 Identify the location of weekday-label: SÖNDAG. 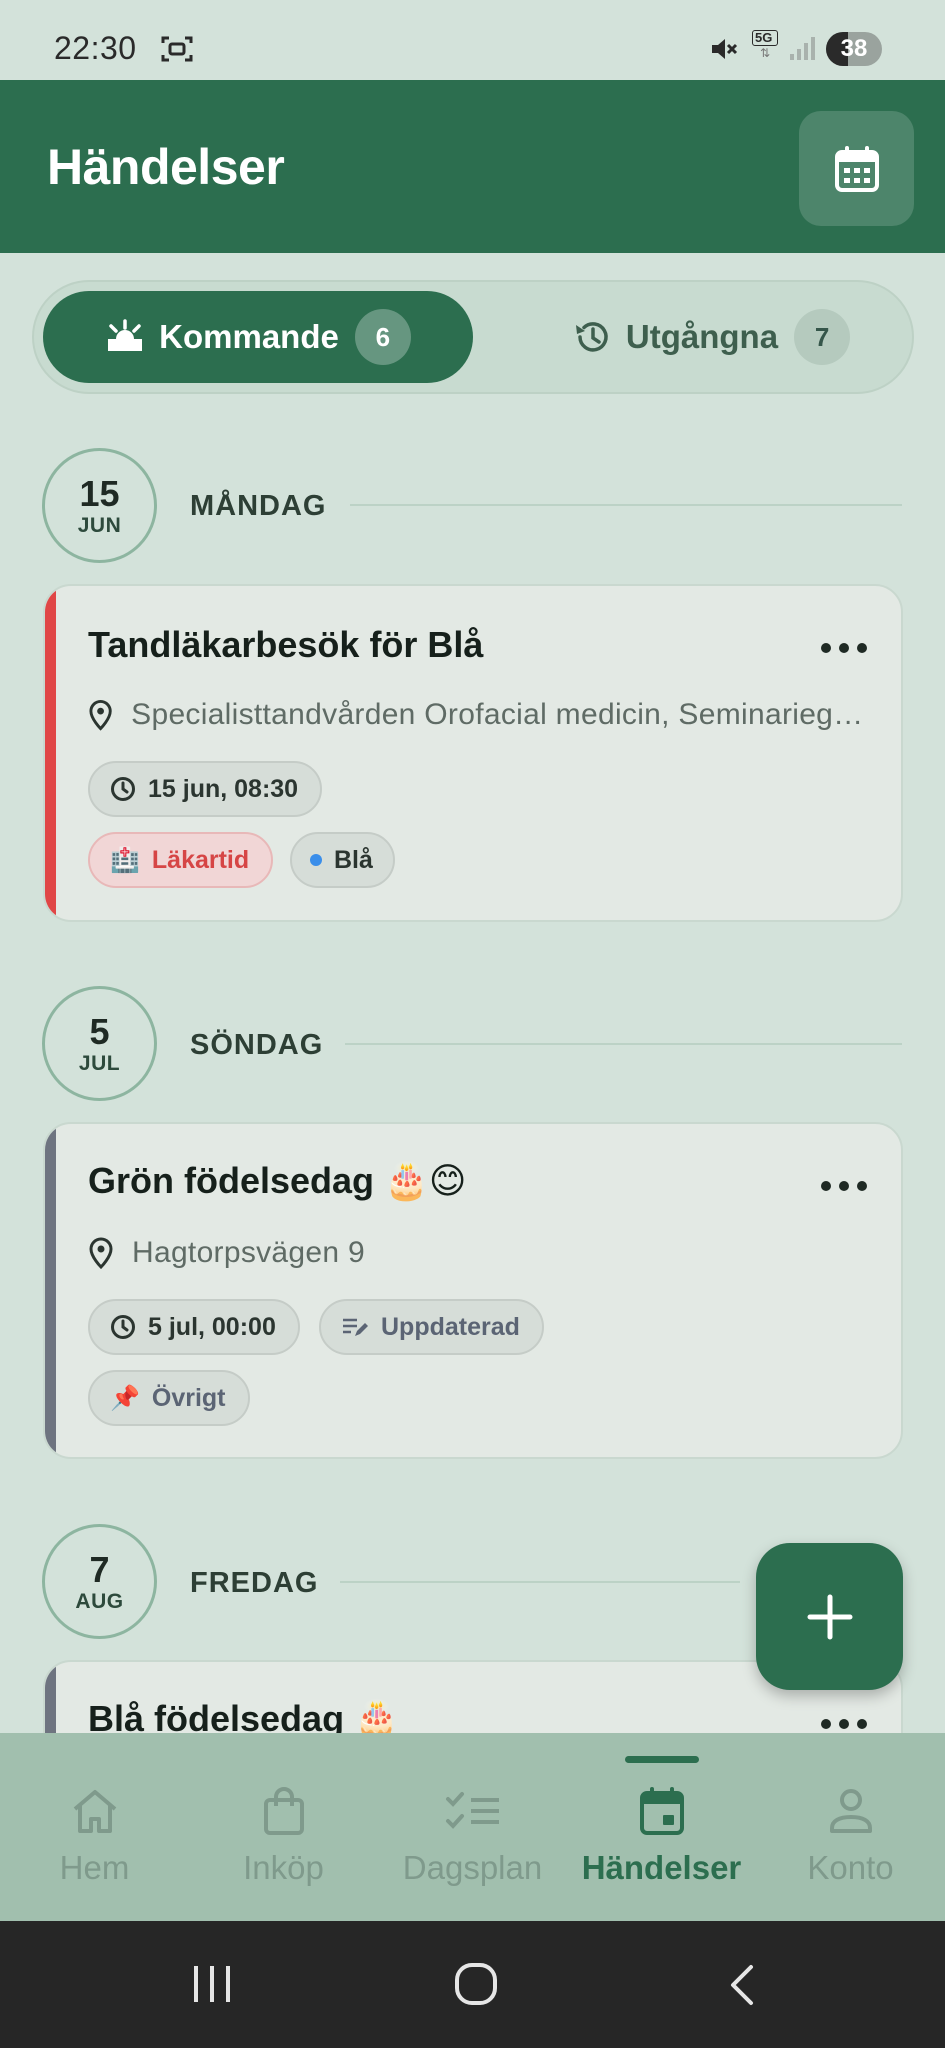
(257, 1045).